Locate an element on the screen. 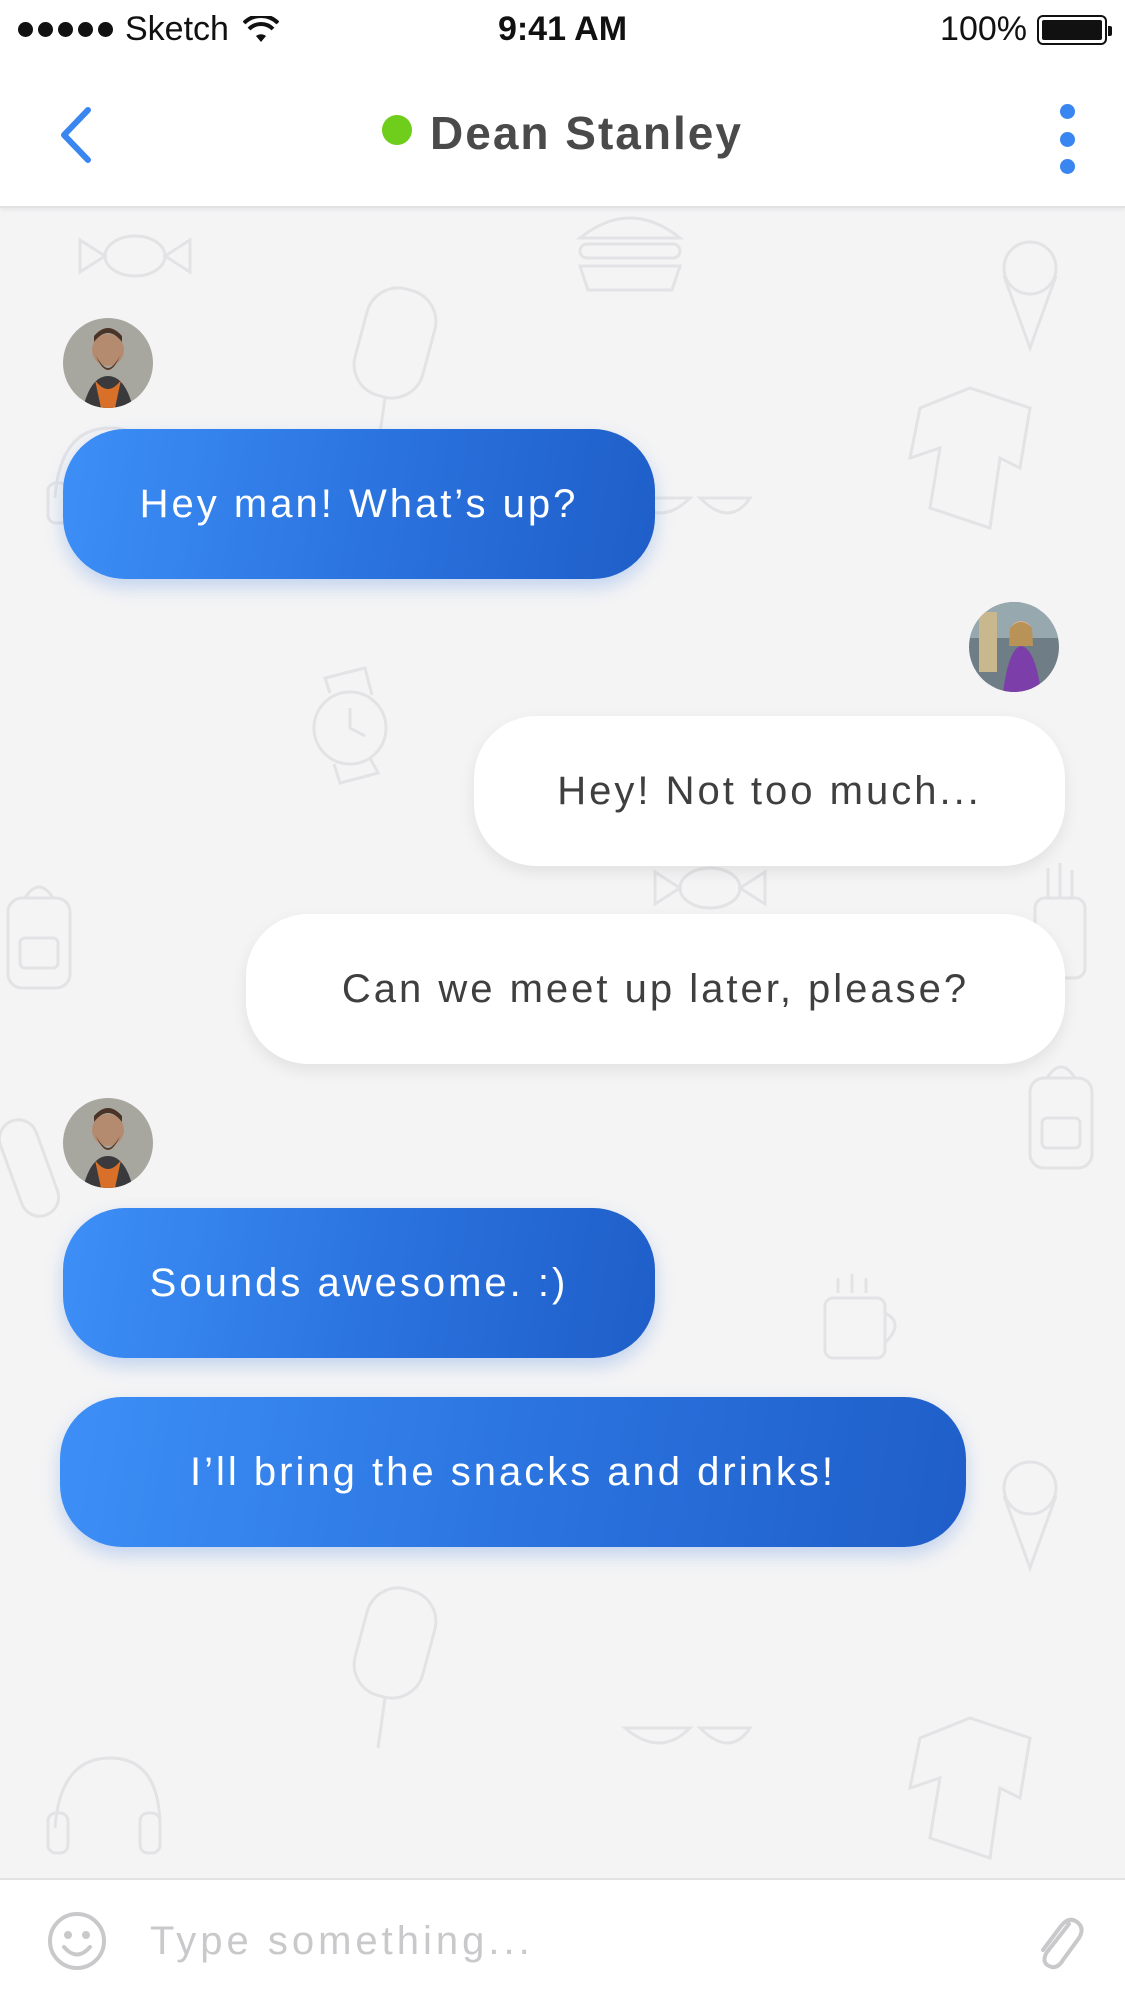 The height and width of the screenshot is (2001, 1125). status-right: 100% is located at coordinates (1026, 29).